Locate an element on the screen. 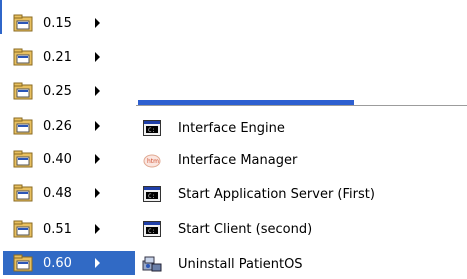  version-label: 0.60 is located at coordinates (57, 263).